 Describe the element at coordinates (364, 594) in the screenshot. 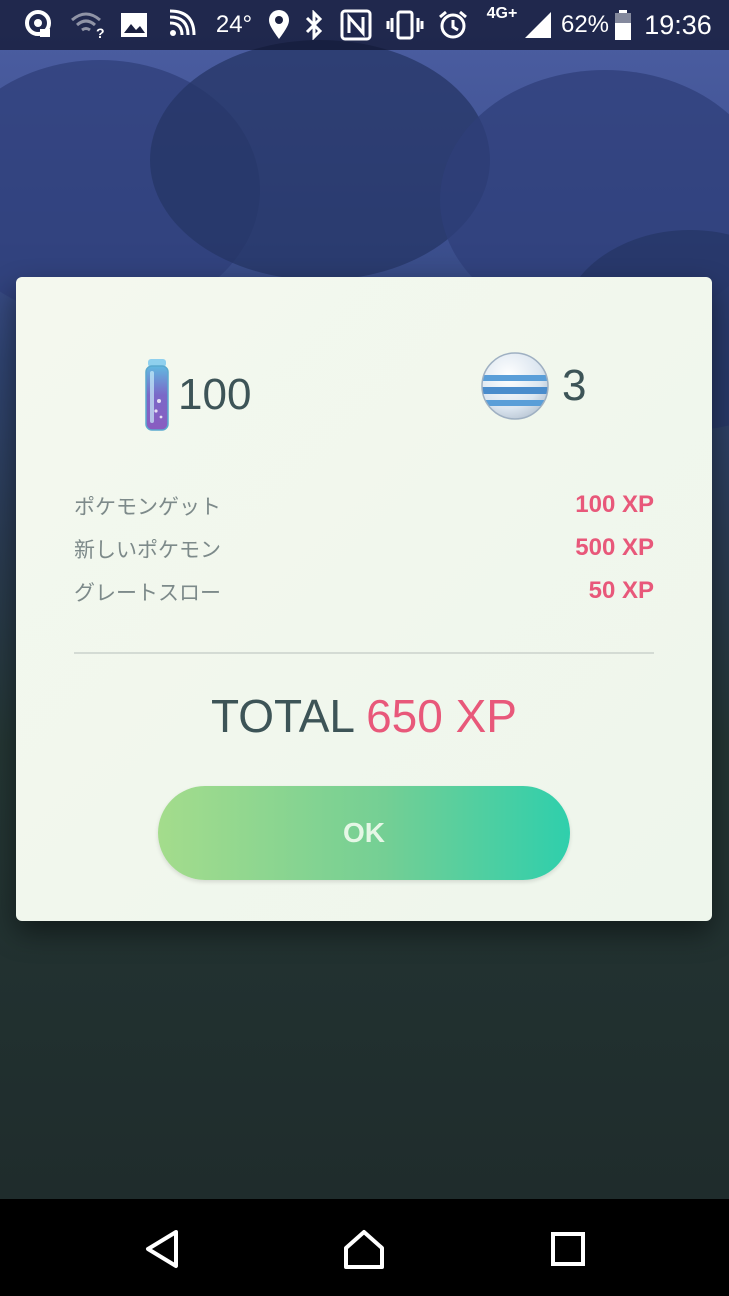

I see `xp-row: グレートスロー 50 XP` at that location.